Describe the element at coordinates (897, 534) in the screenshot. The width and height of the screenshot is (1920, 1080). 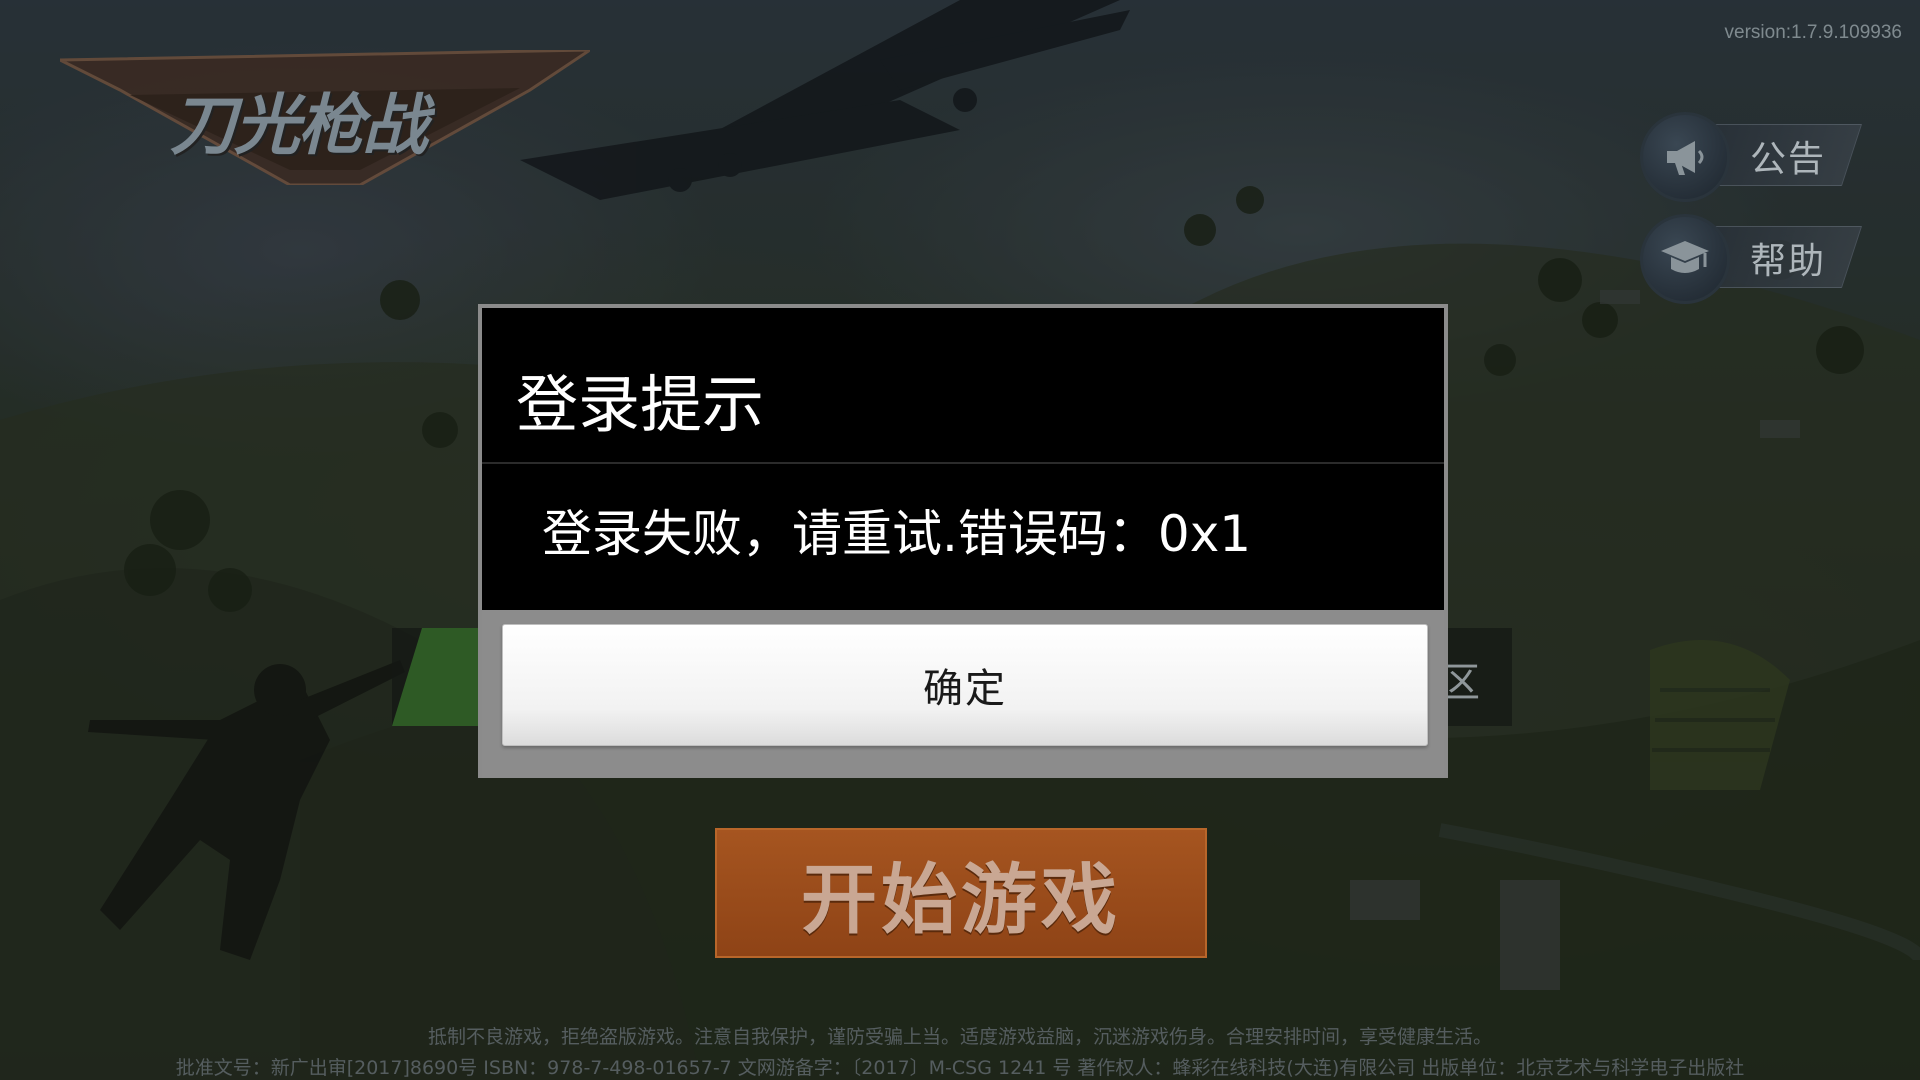
I see `dialog-message: 登录失败，请重试.错误码：0x1` at that location.